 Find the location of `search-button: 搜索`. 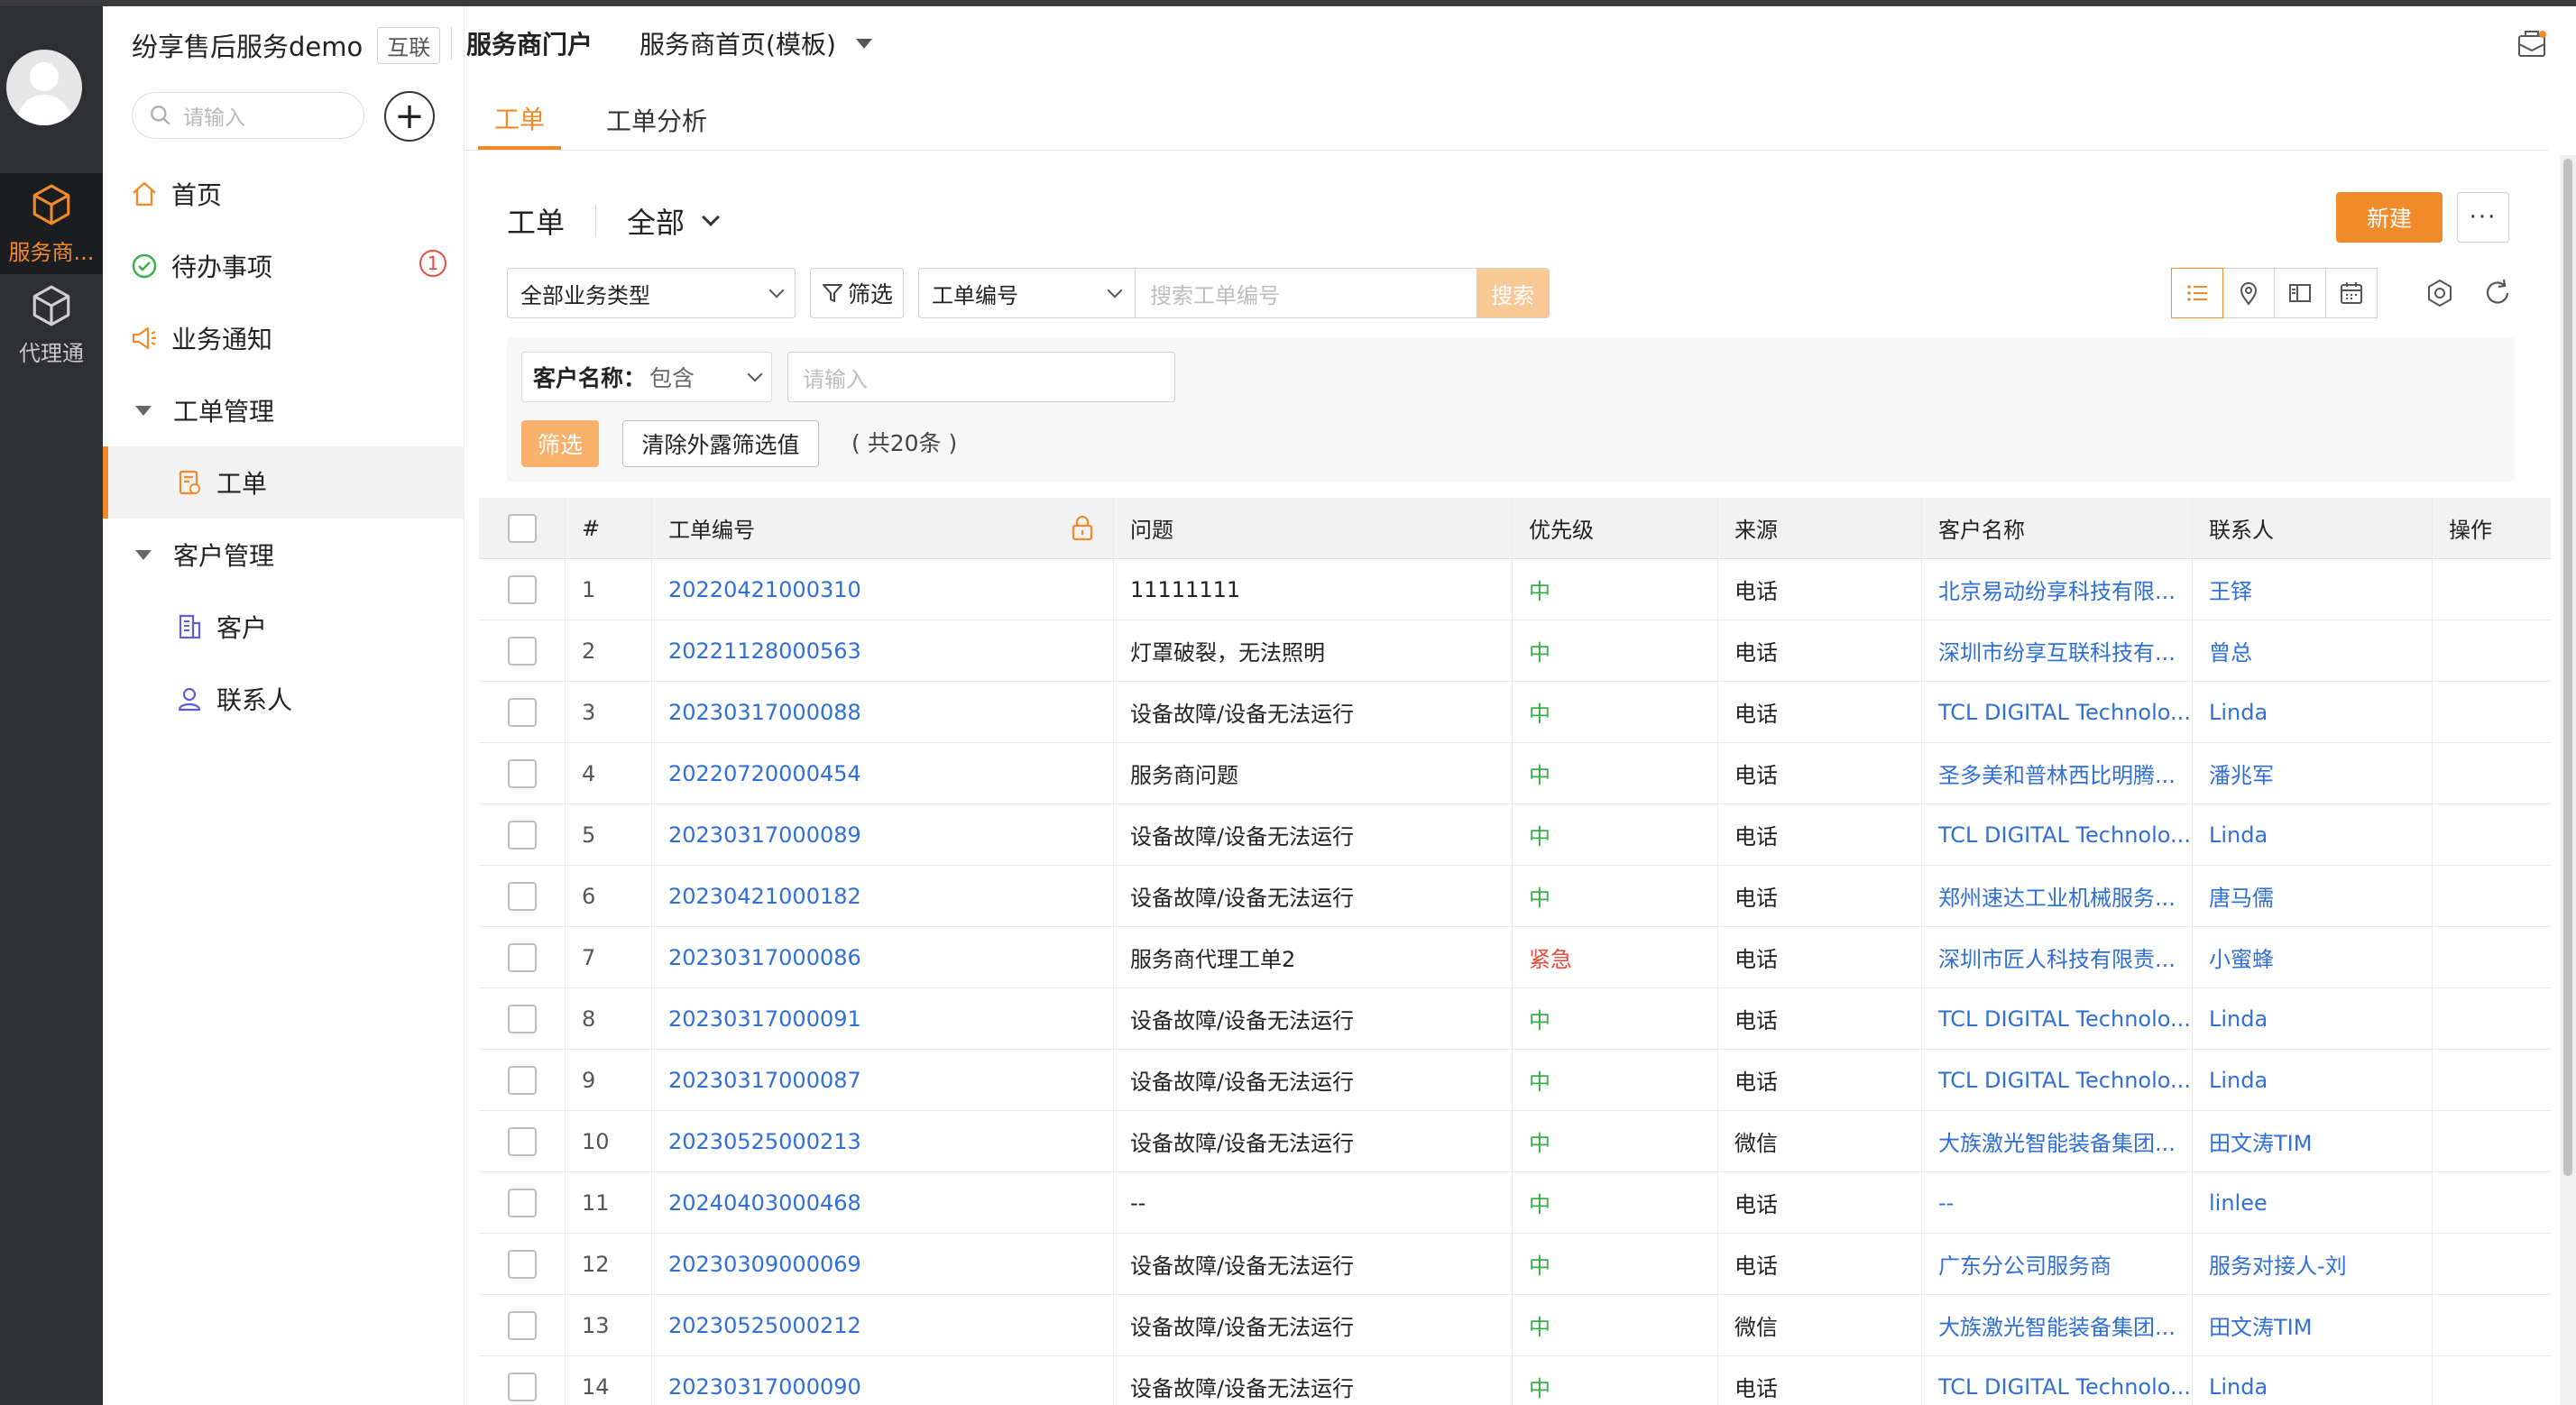

search-button: 搜索 is located at coordinates (1513, 293).